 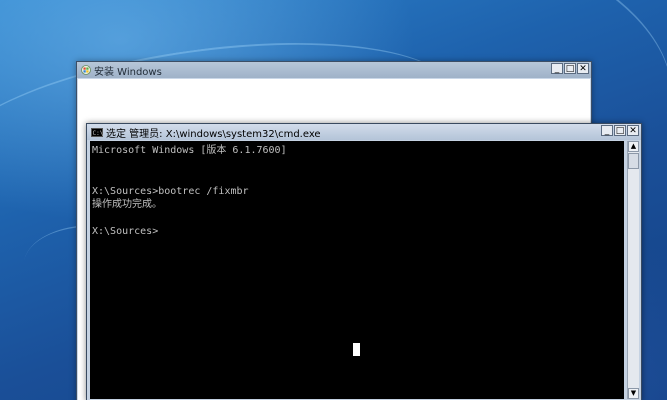 I want to click on console-icon: C:\, so click(x=97, y=132).